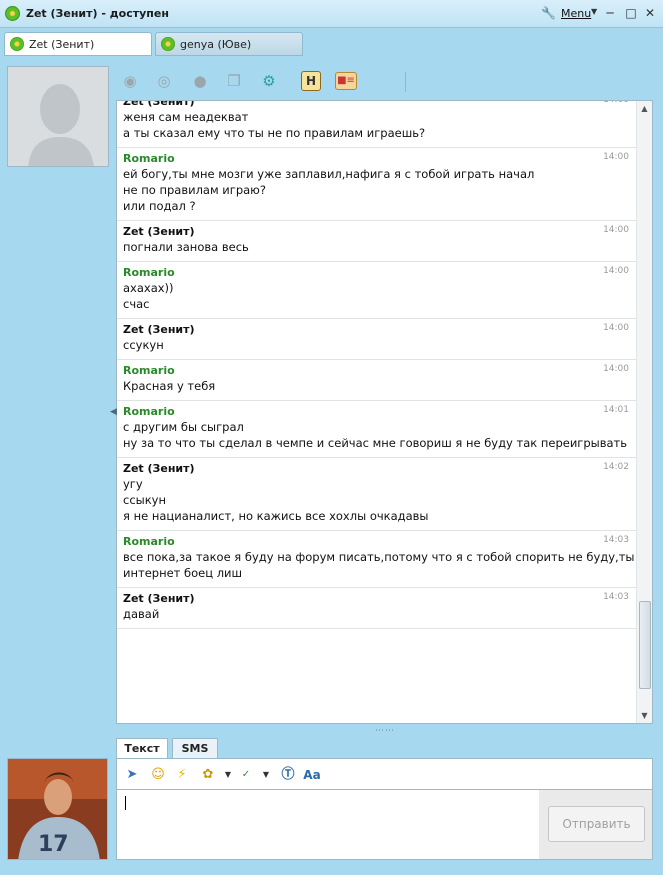  What do you see at coordinates (385, 731) in the screenshot?
I see `splitter-handle: ⋯⋯` at bounding box center [385, 731].